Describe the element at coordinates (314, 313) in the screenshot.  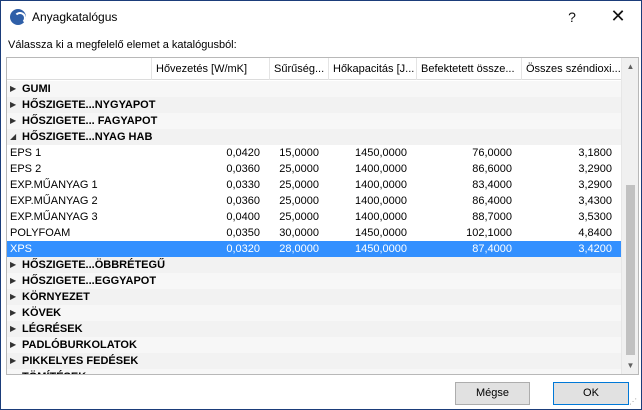
I see `group-row: ▶ KÖVEK` at that location.